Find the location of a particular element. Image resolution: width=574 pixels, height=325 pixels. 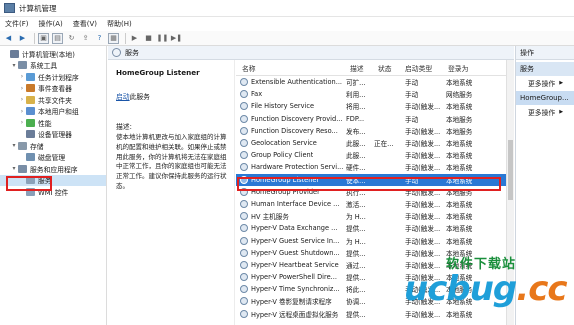

table-row: HV 主机服务 为 H... 手动(触发... 本地系统 is located at coordinates (371, 216).